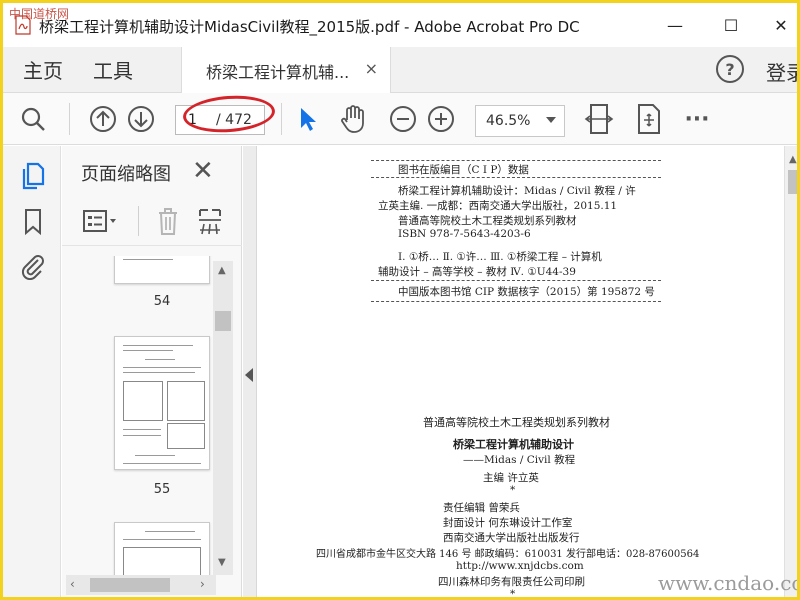  Describe the element at coordinates (513, 444) in the screenshot. I see `book-title: 桥梁工程计算机辅助设计` at that location.